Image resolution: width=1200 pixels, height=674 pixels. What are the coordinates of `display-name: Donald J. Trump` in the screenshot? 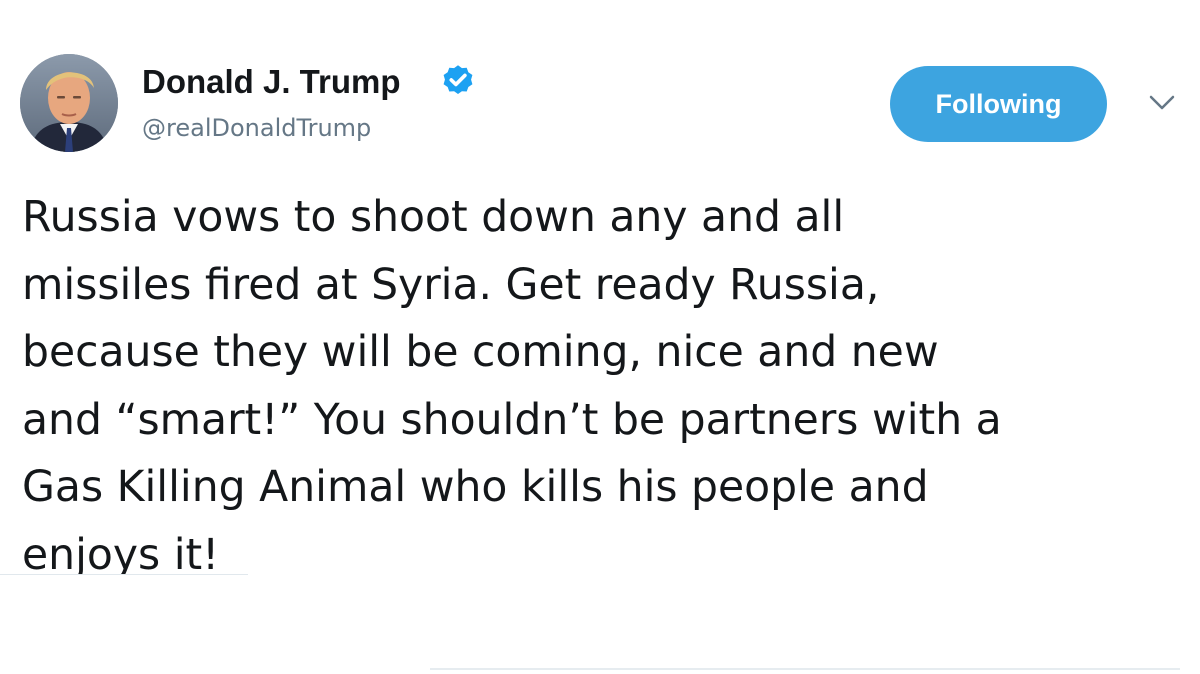 It's located at (271, 82).